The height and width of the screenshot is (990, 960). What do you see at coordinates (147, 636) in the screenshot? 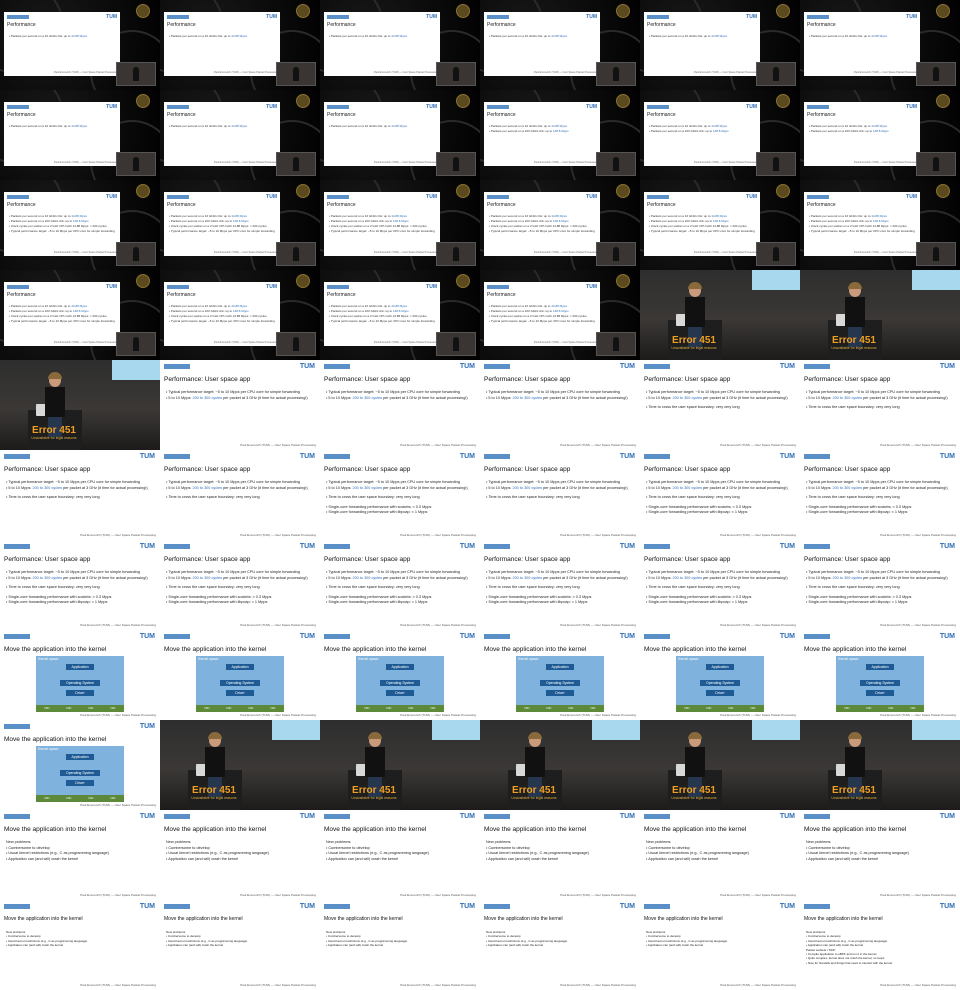
I see `tum-logo: TUM` at bounding box center [147, 636].